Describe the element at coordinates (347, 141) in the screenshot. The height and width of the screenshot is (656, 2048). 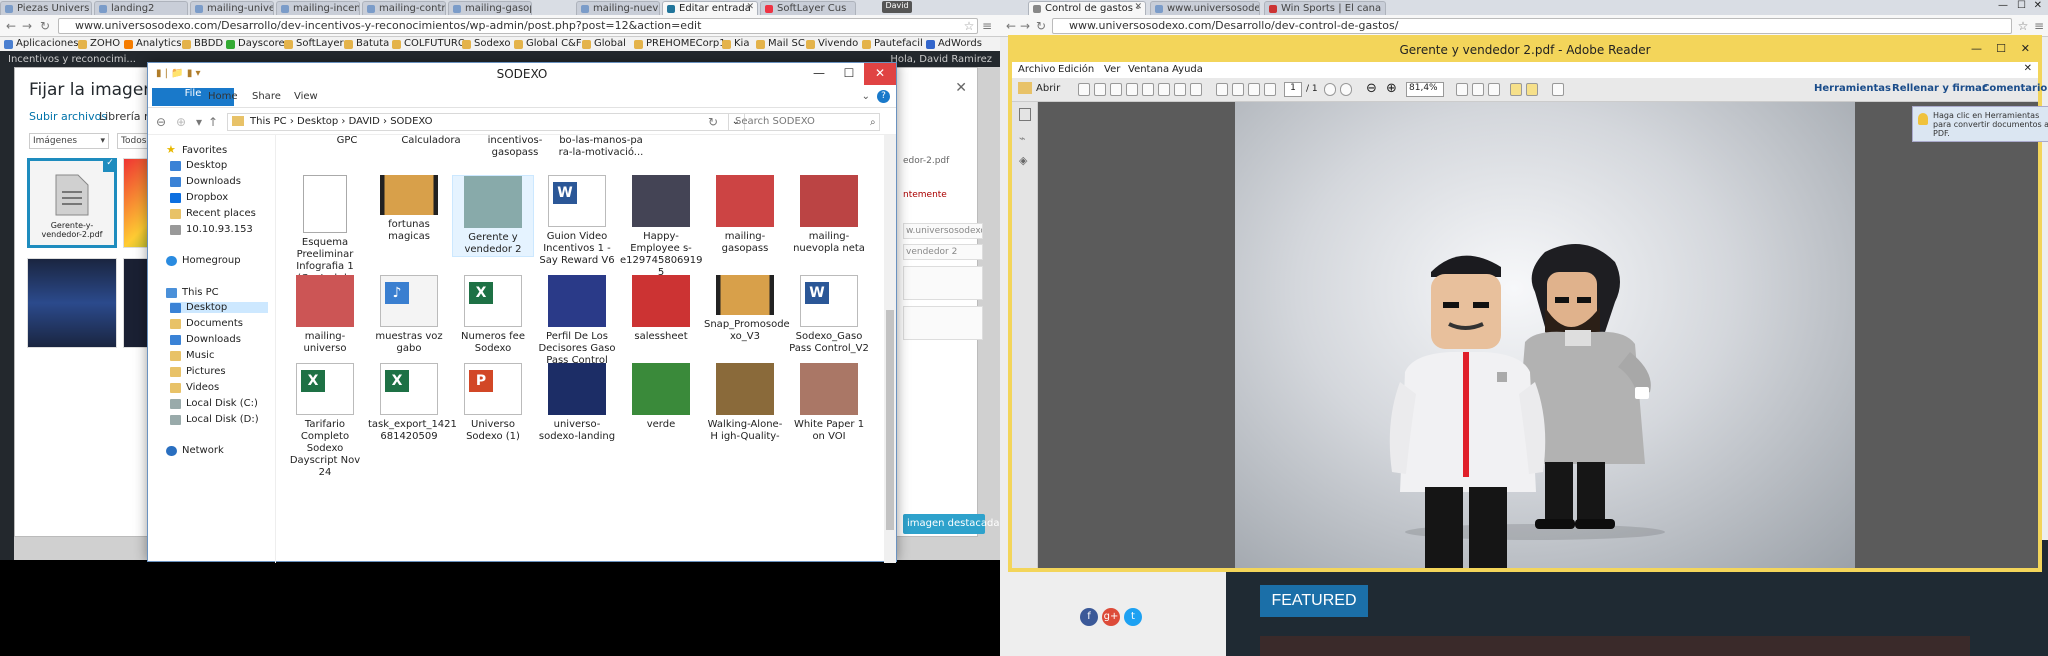
I see `file-item: GPC` at that location.